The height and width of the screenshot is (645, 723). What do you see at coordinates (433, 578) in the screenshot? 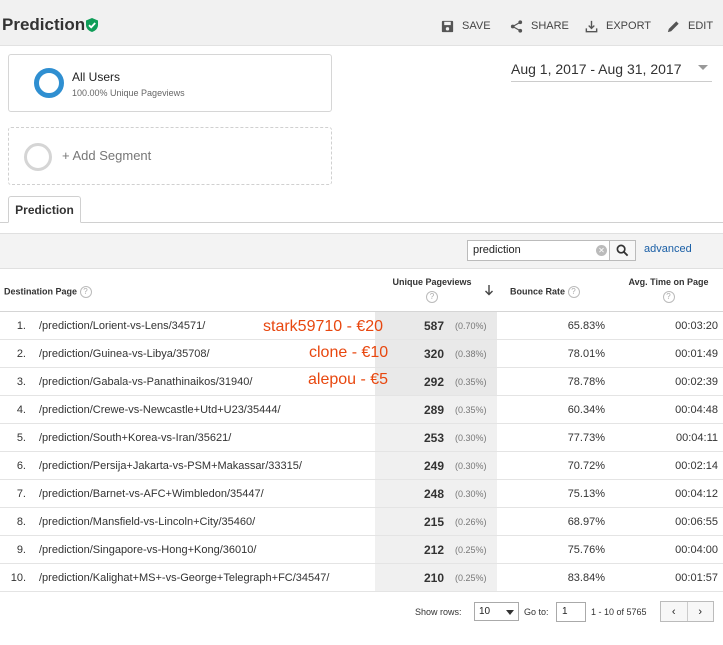
I see `unique-pageviews-value: 210` at bounding box center [433, 578].